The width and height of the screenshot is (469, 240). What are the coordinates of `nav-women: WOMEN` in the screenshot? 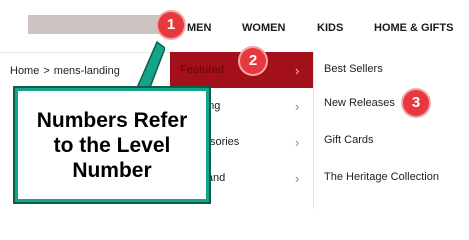 It's located at (263, 28).